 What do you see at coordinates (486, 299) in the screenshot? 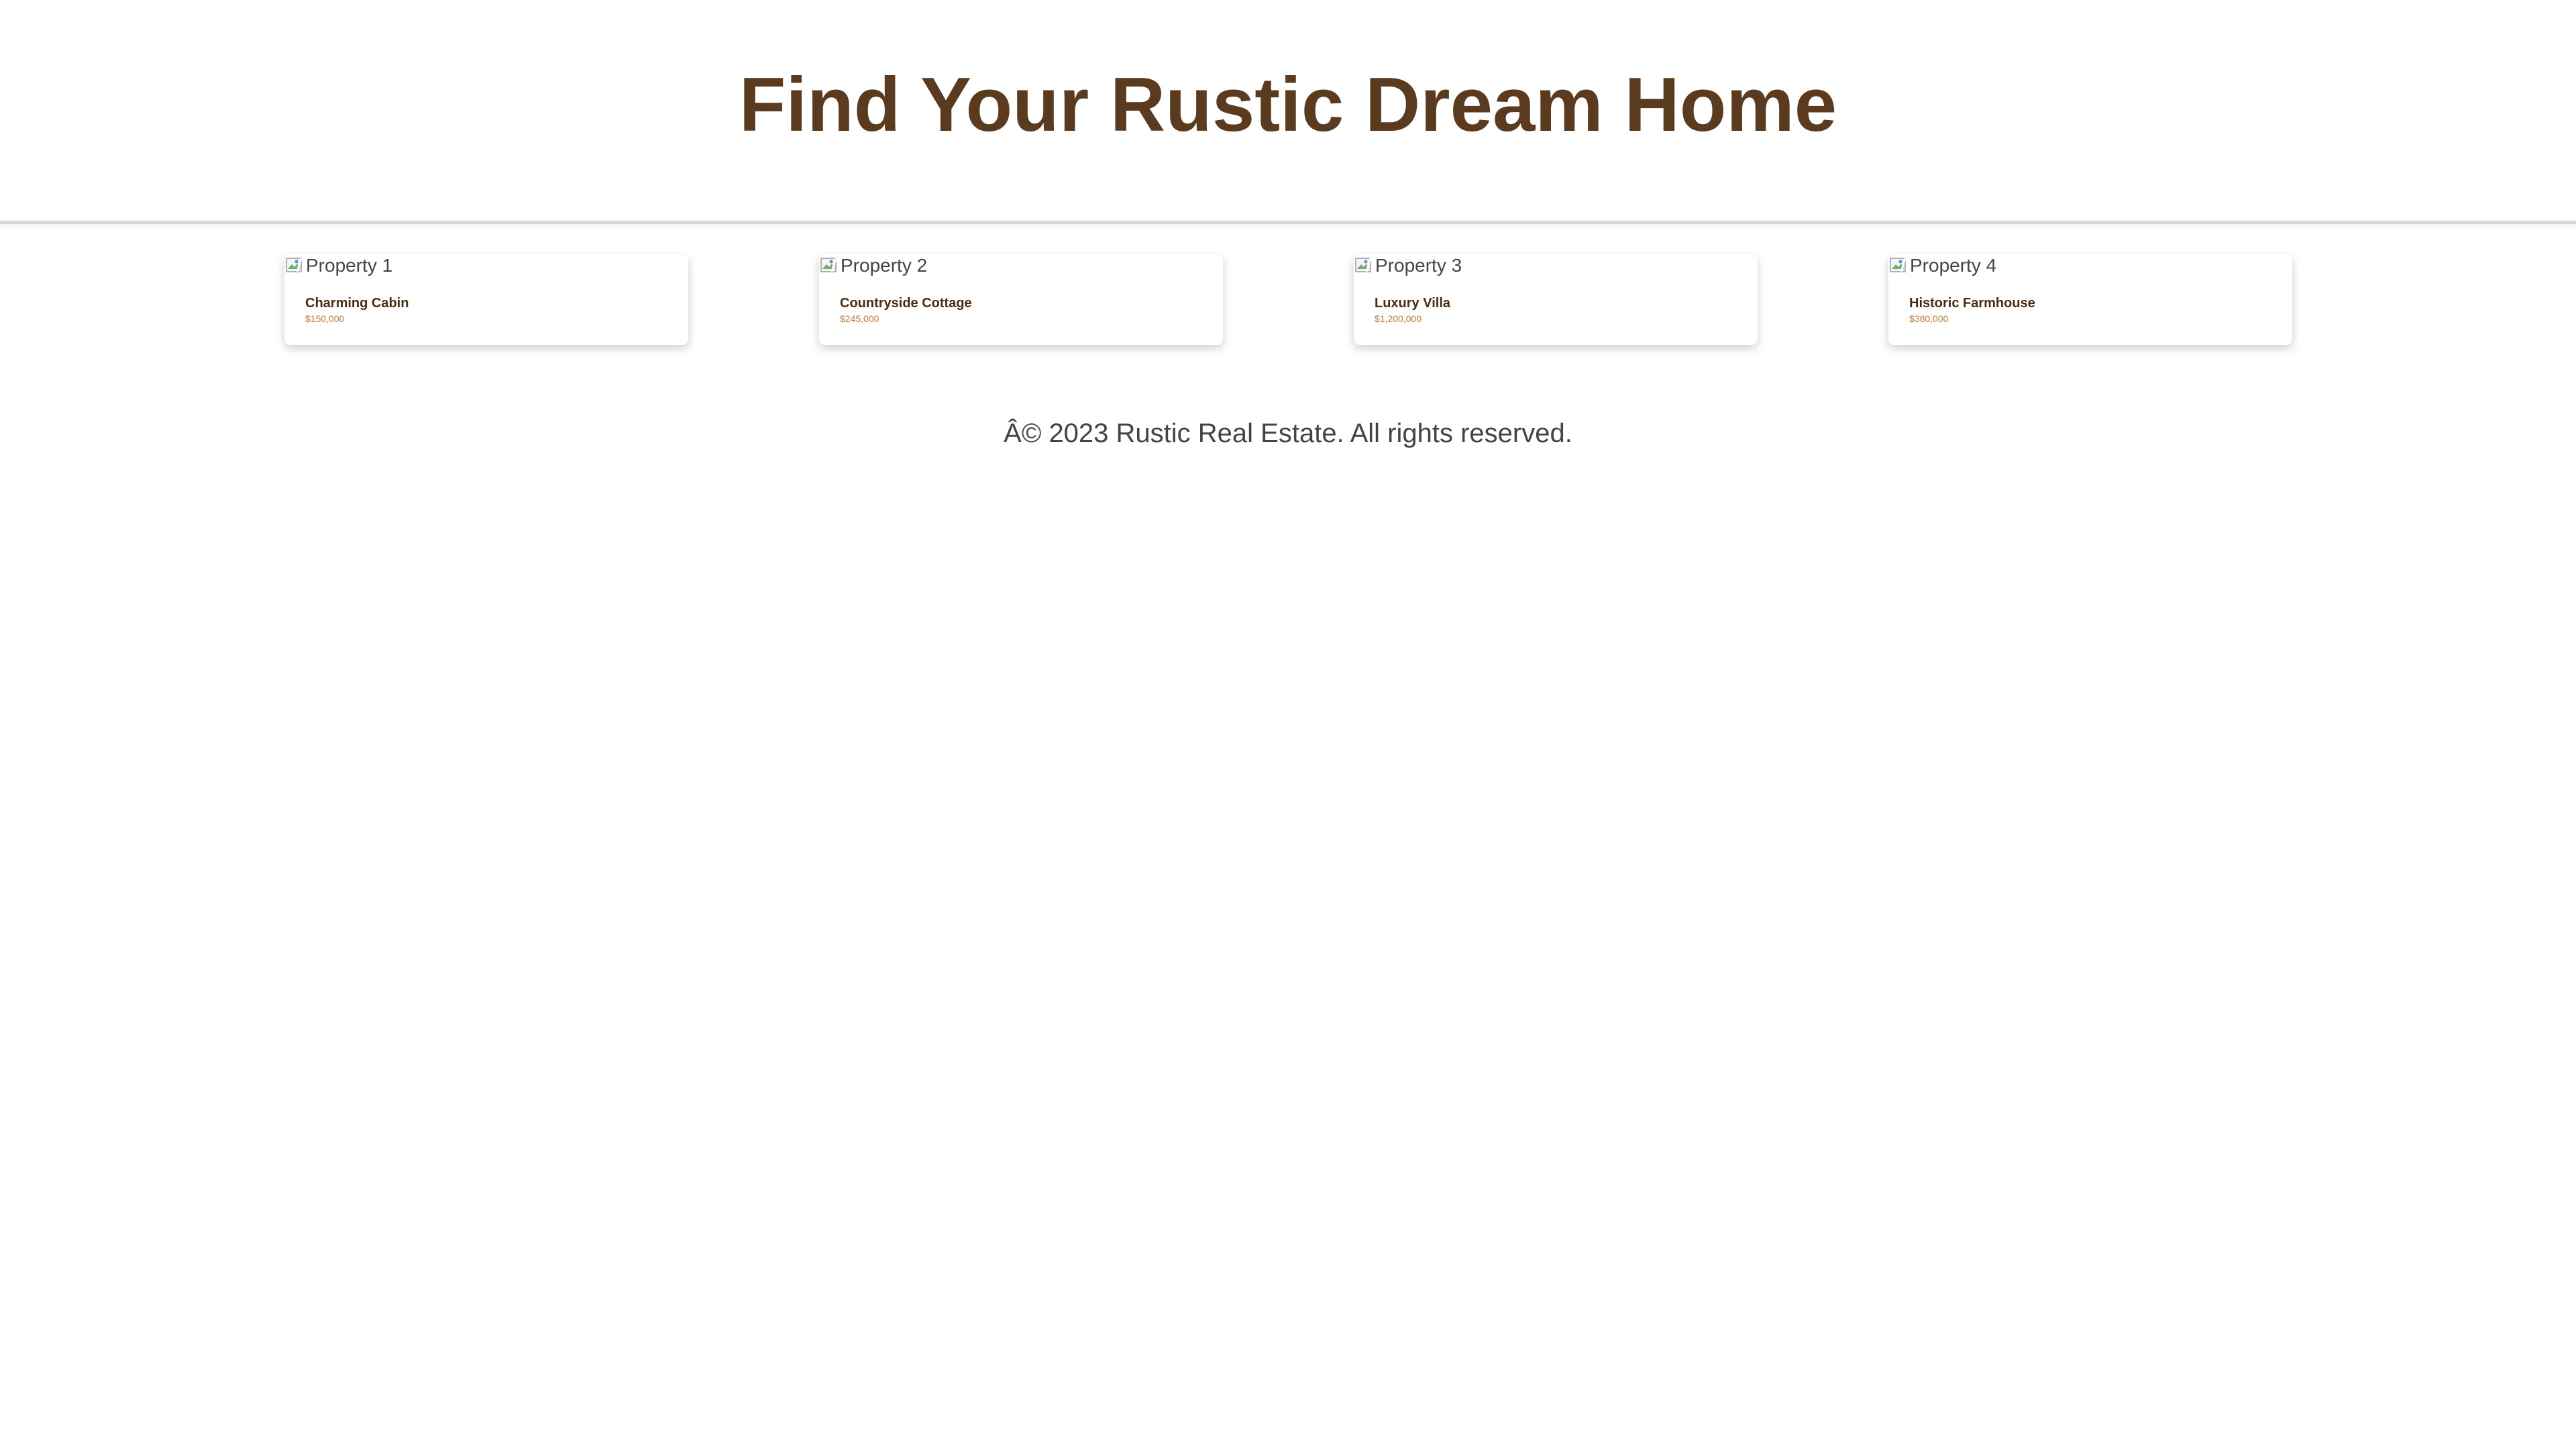
I see `property-card: Property 1 Charming Cabin $150,000` at bounding box center [486, 299].